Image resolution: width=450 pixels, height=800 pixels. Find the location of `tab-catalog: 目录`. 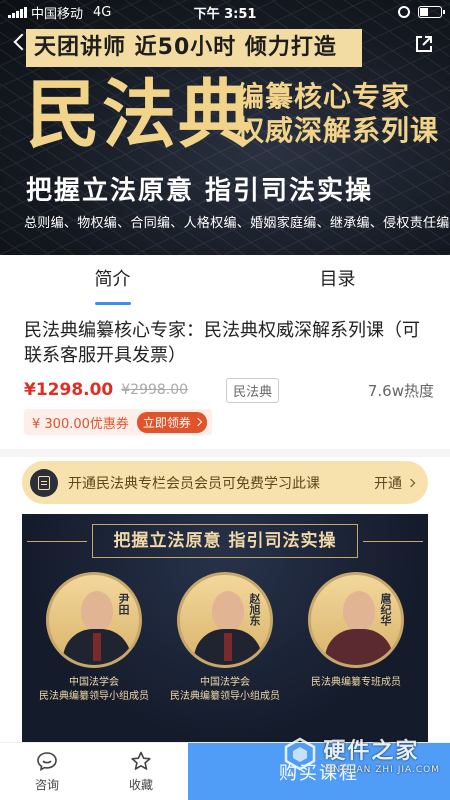

tab-catalog: 目录 is located at coordinates (337, 280).